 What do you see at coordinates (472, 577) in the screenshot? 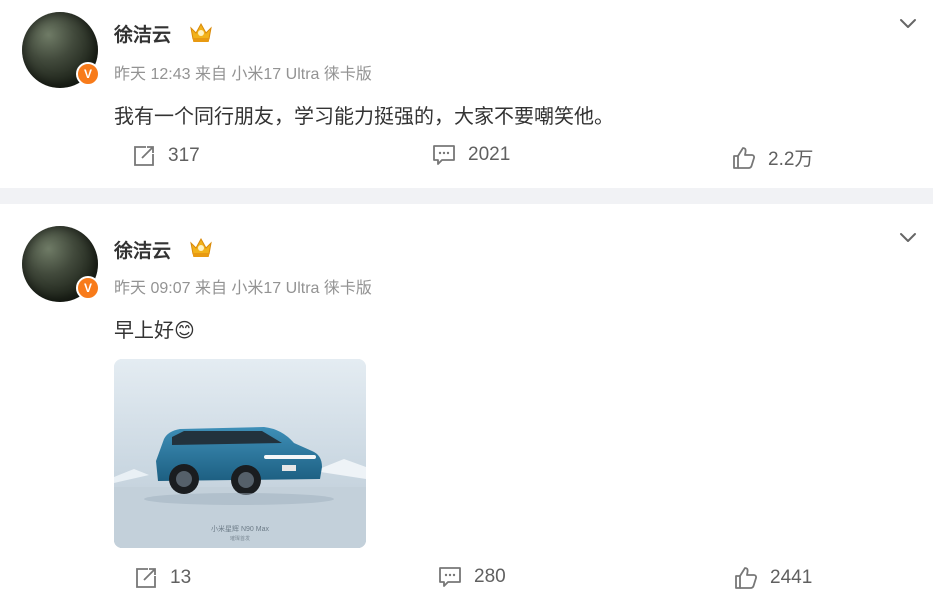
I see `comment-button: 280` at bounding box center [472, 577].